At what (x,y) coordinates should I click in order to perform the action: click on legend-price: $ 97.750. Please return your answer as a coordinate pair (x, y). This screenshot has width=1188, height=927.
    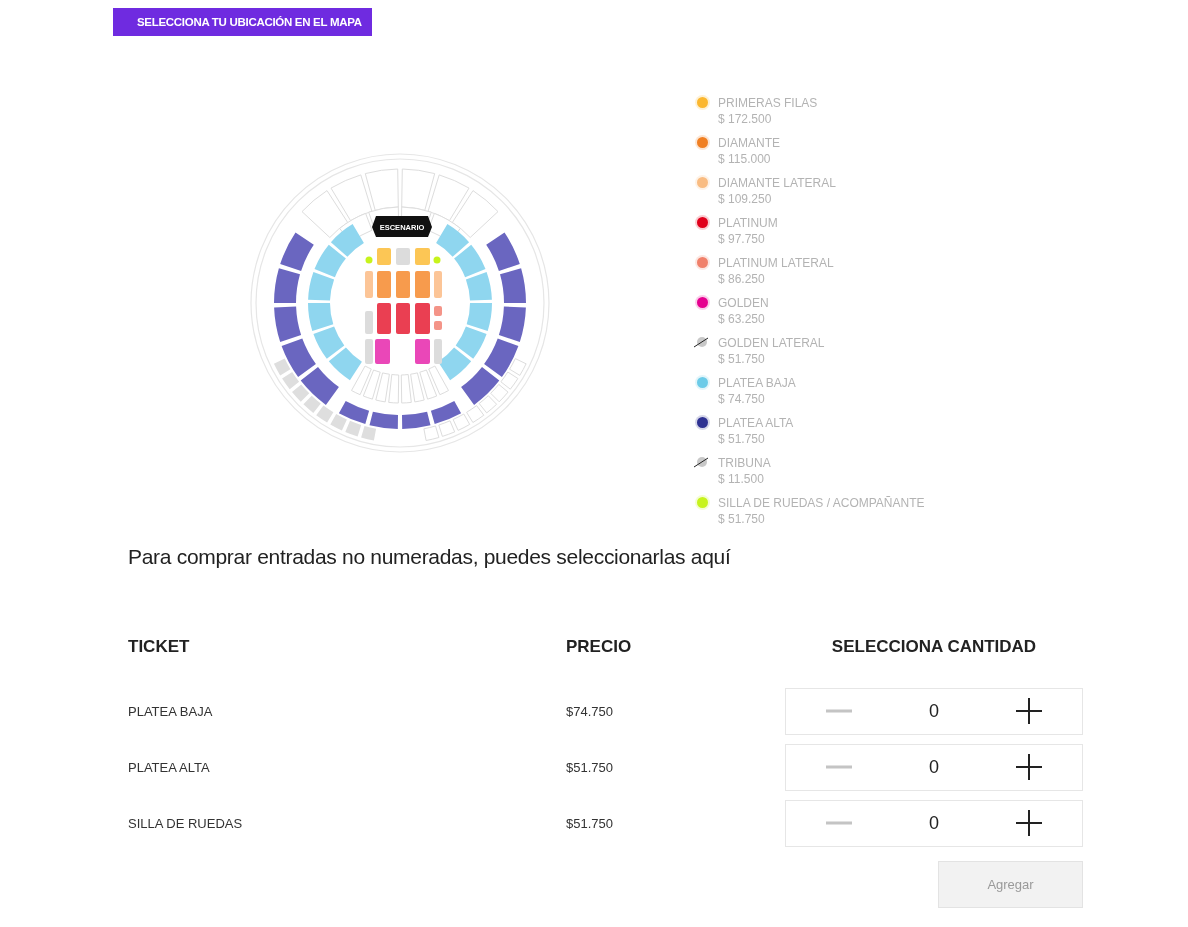
    Looking at the image, I should click on (742, 239).